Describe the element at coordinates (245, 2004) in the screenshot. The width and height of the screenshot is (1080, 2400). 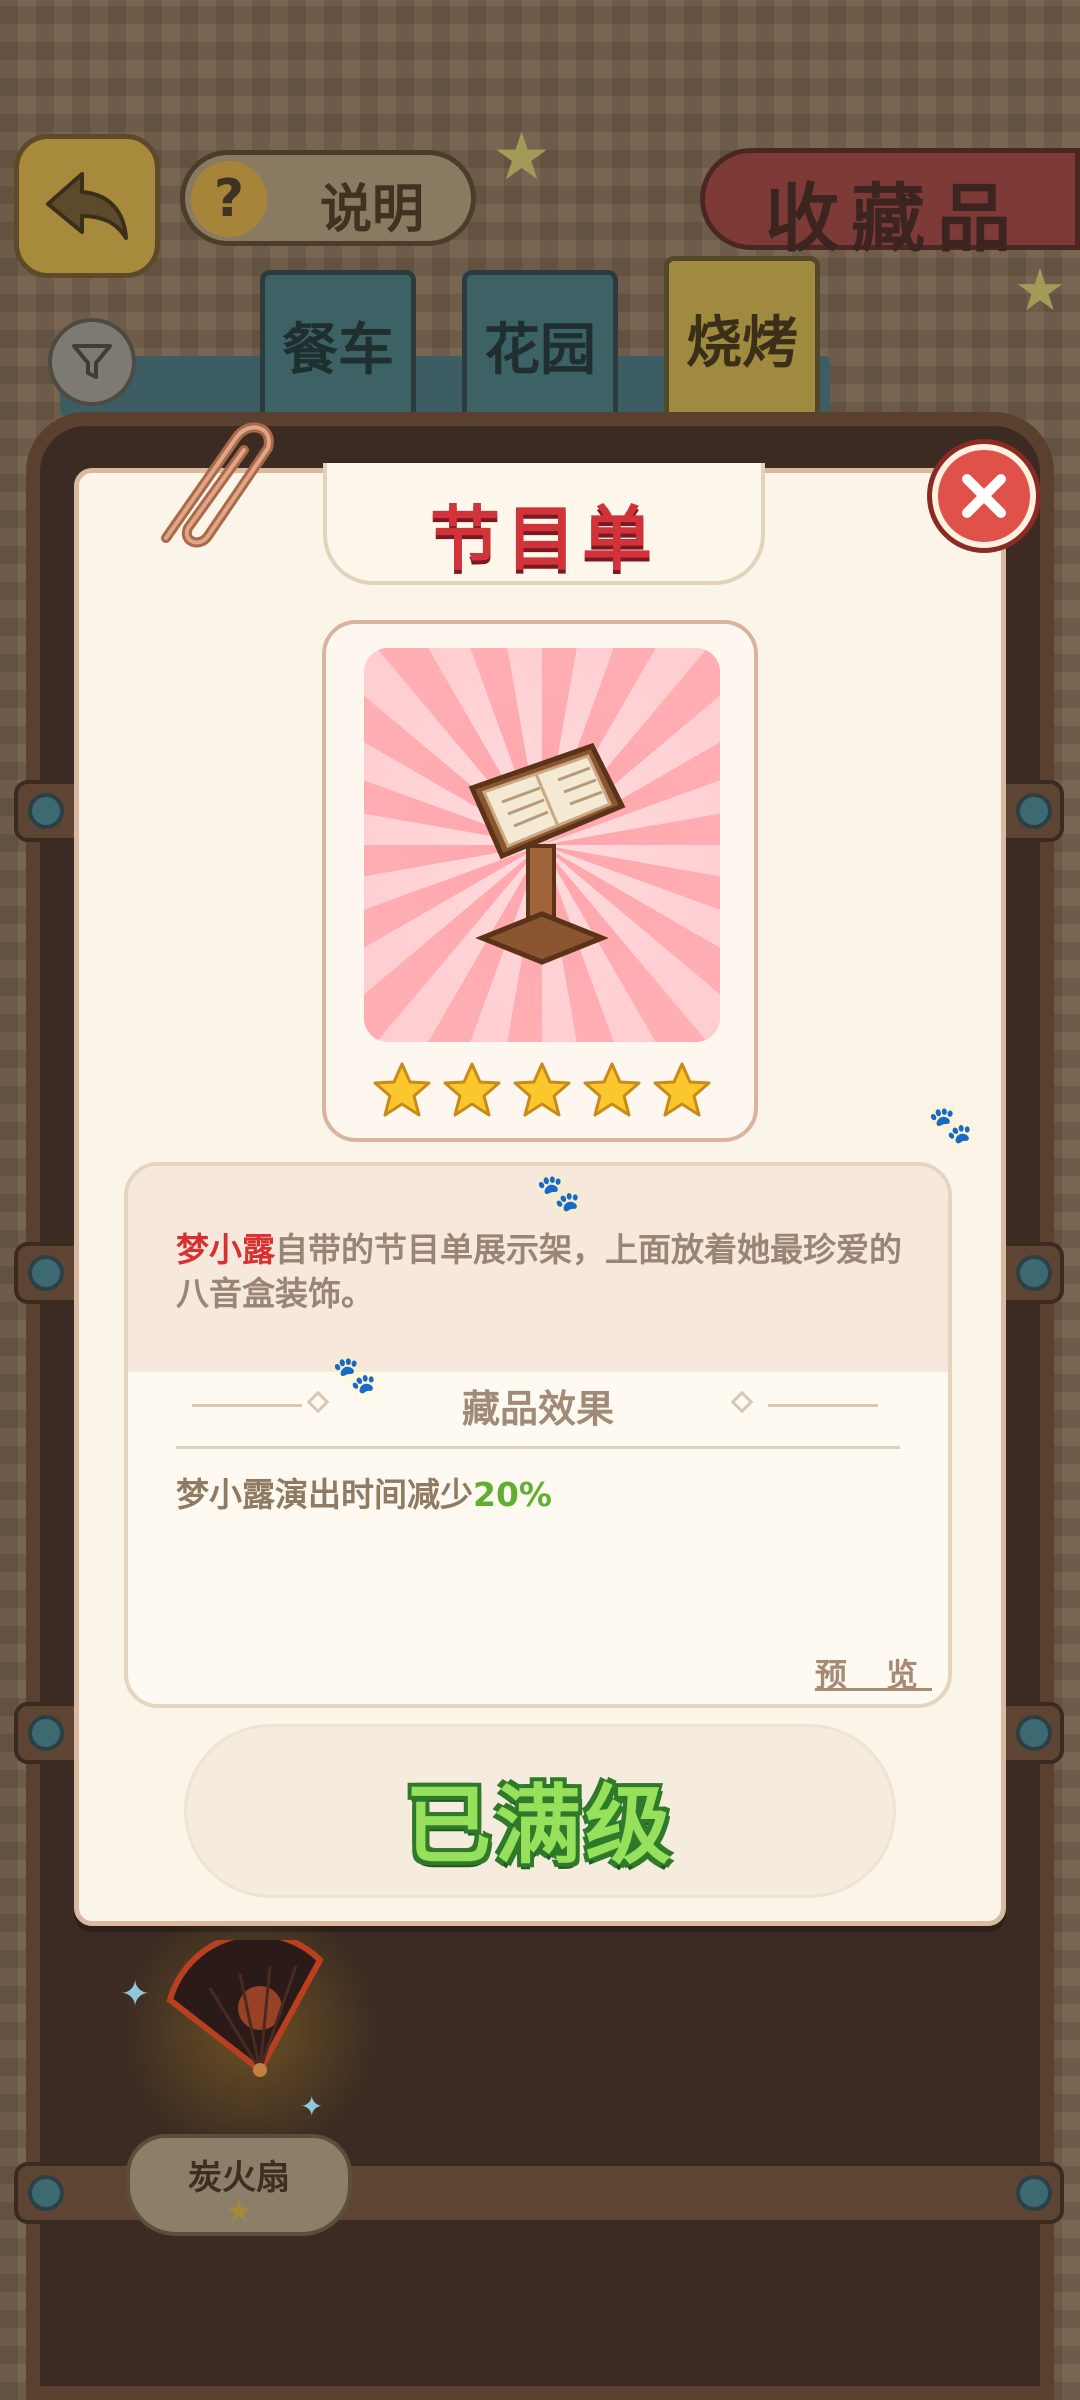
I see `fan-icon` at that location.